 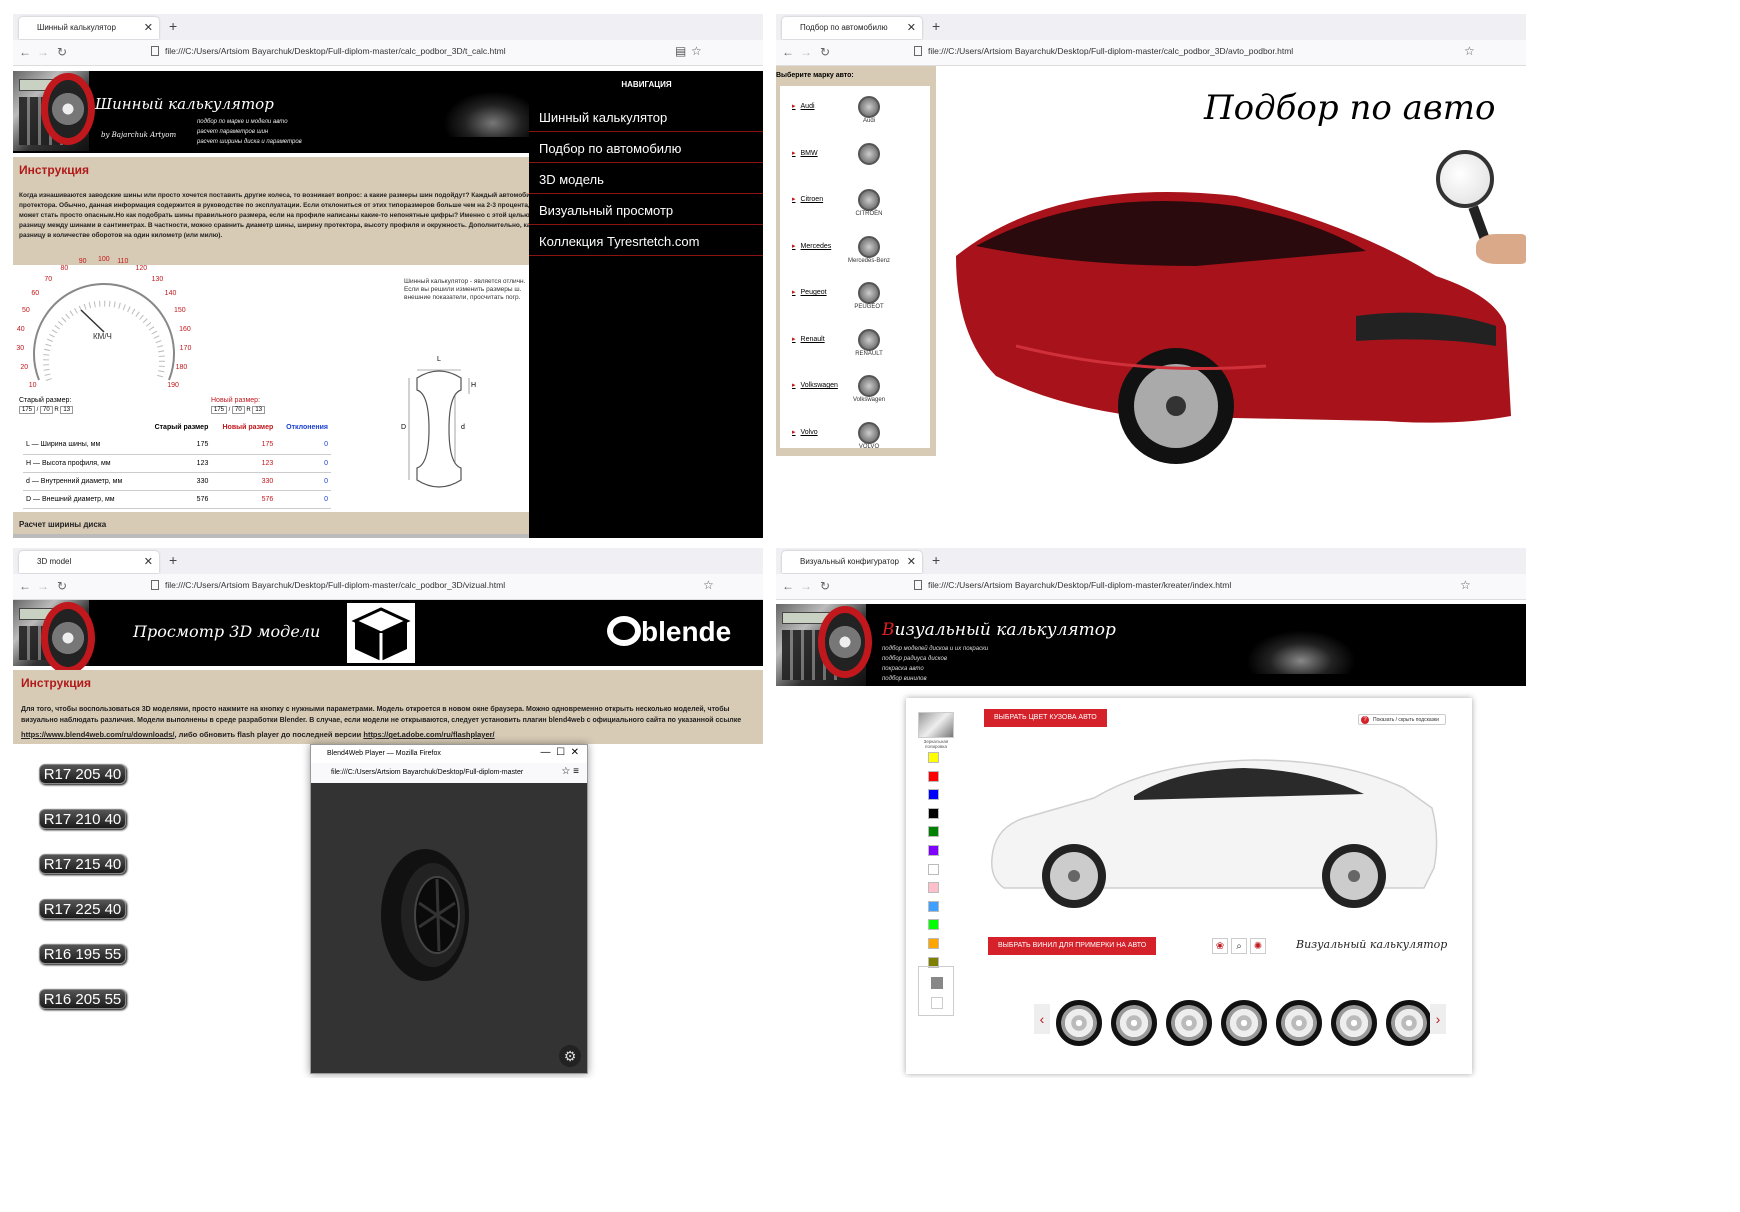 I want to click on brand-name: Peugeot, so click(x=814, y=292).